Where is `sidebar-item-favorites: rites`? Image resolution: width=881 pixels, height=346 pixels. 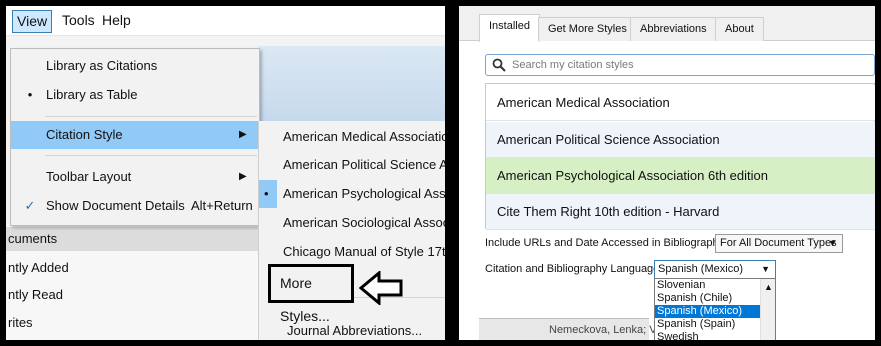
sidebar-item-favorites: rites is located at coordinates (140, 323).